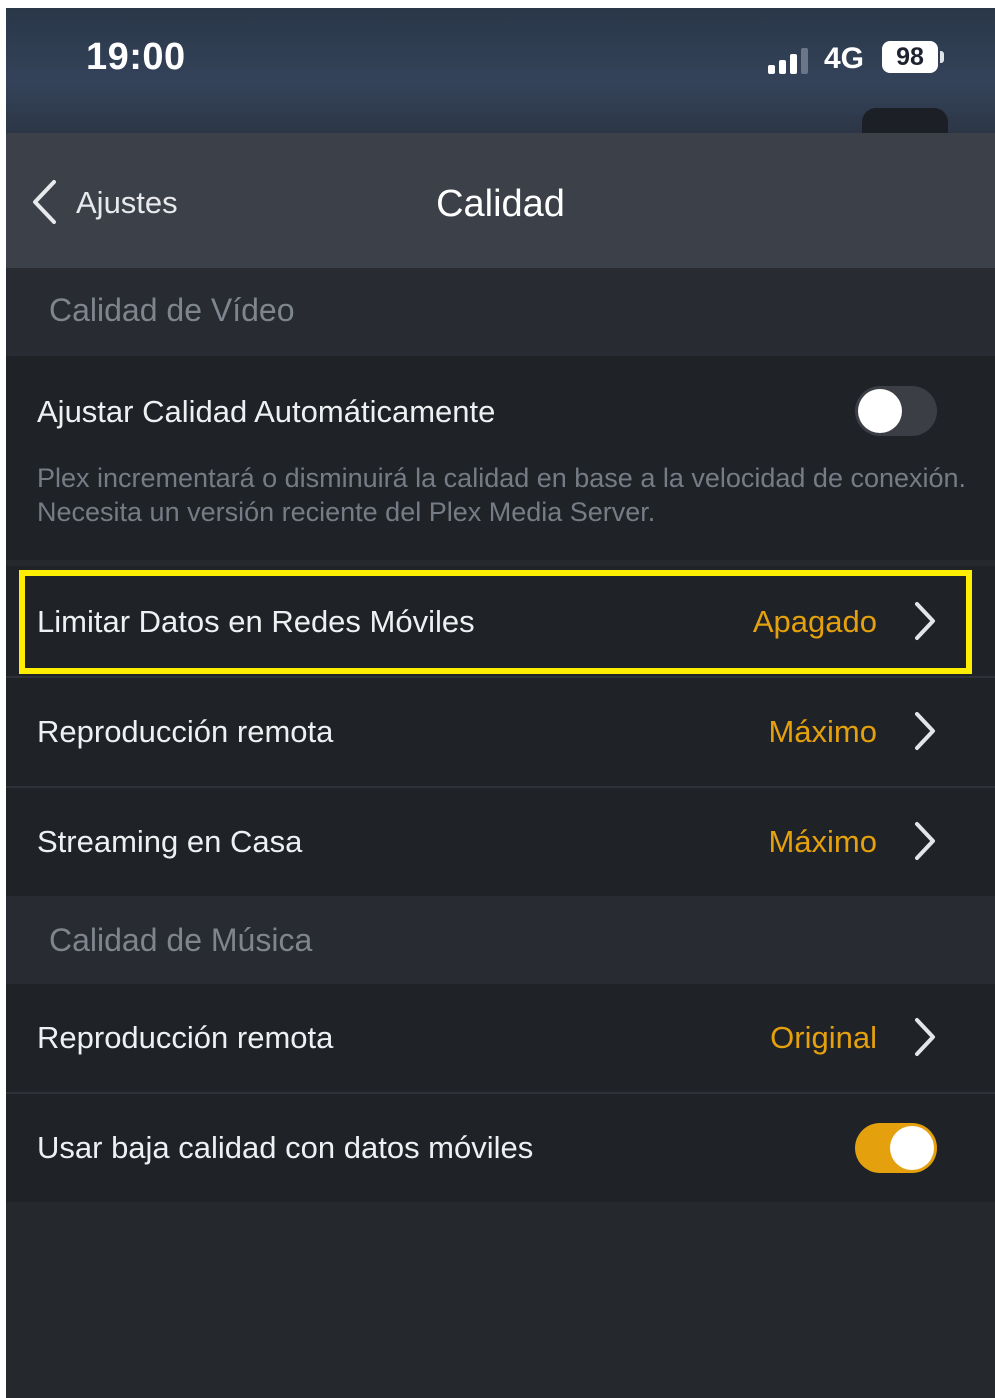  Describe the element at coordinates (500, 1300) in the screenshot. I see `empty-area` at that location.